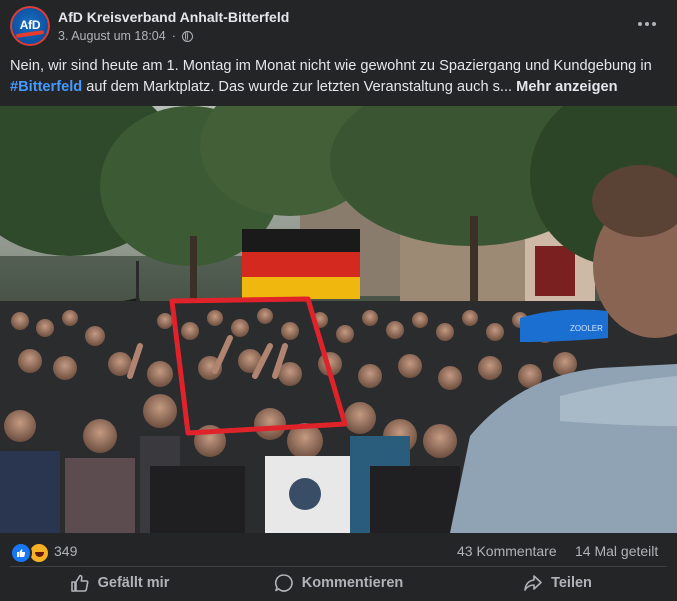 This screenshot has height=601, width=677. Describe the element at coordinates (283, 583) in the screenshot. I see `comment-icon` at that location.